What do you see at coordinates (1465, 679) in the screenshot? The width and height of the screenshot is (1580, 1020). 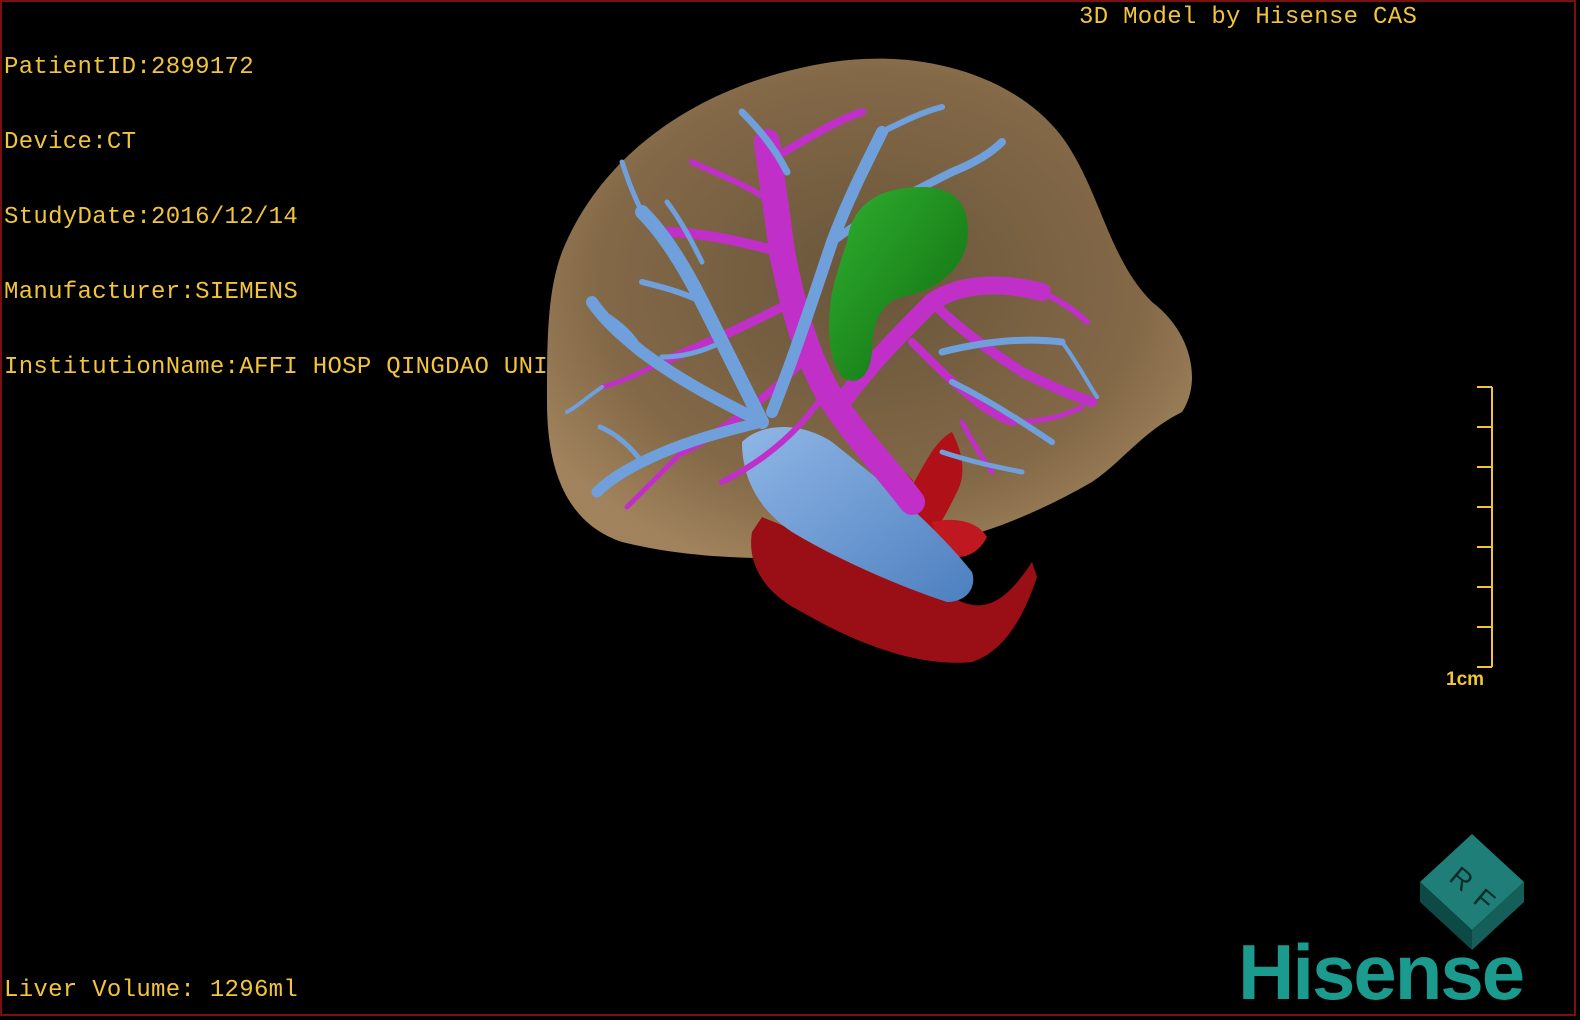 I see `scale-label: 1cm` at bounding box center [1465, 679].